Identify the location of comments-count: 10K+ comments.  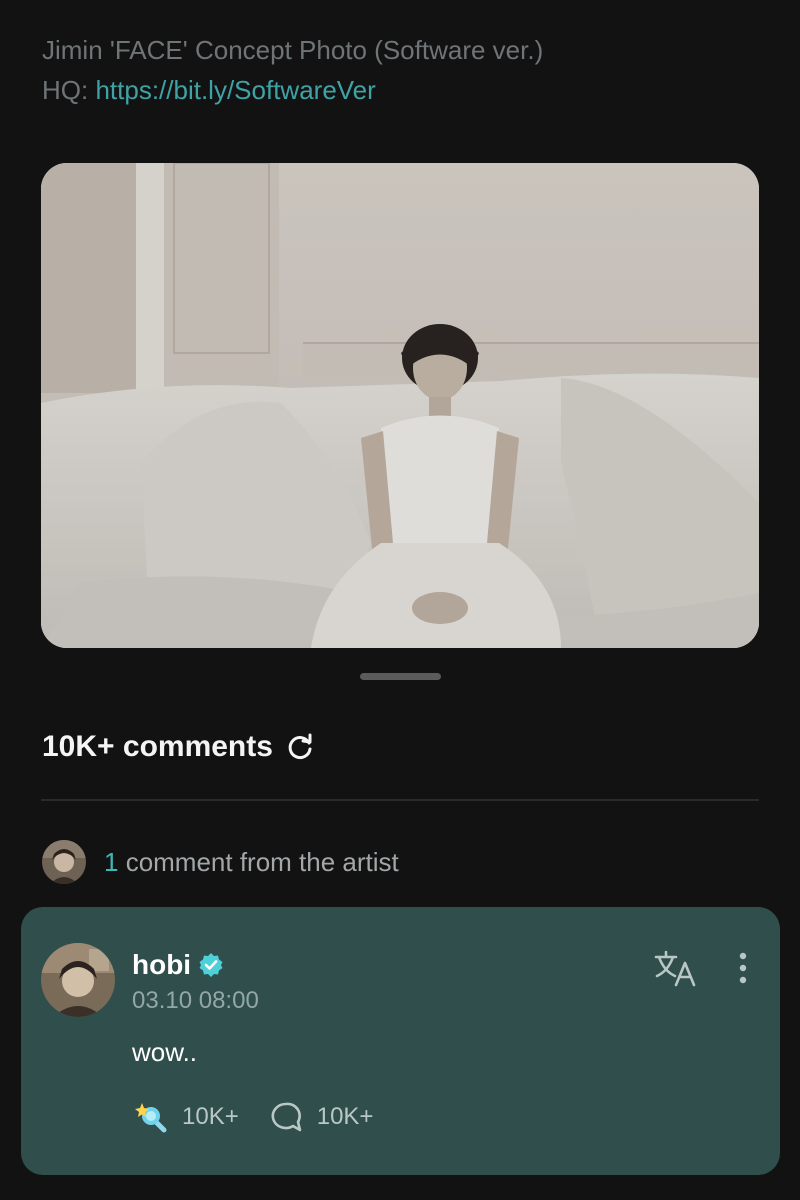
(157, 746).